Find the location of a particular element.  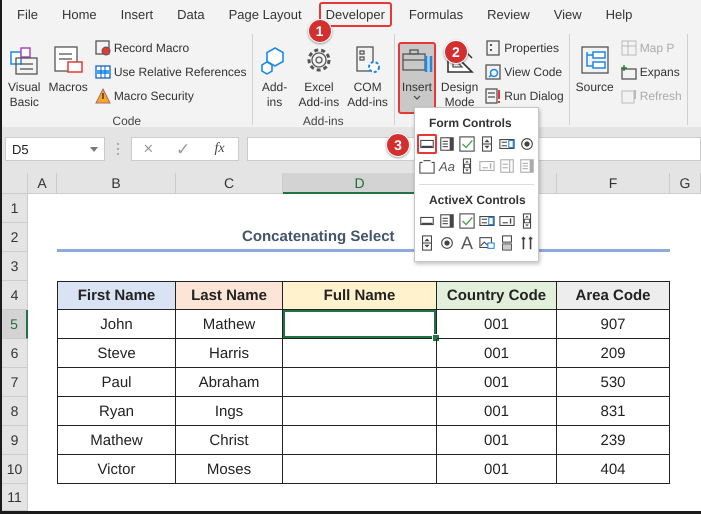

table-header: Full Name is located at coordinates (360, 295).